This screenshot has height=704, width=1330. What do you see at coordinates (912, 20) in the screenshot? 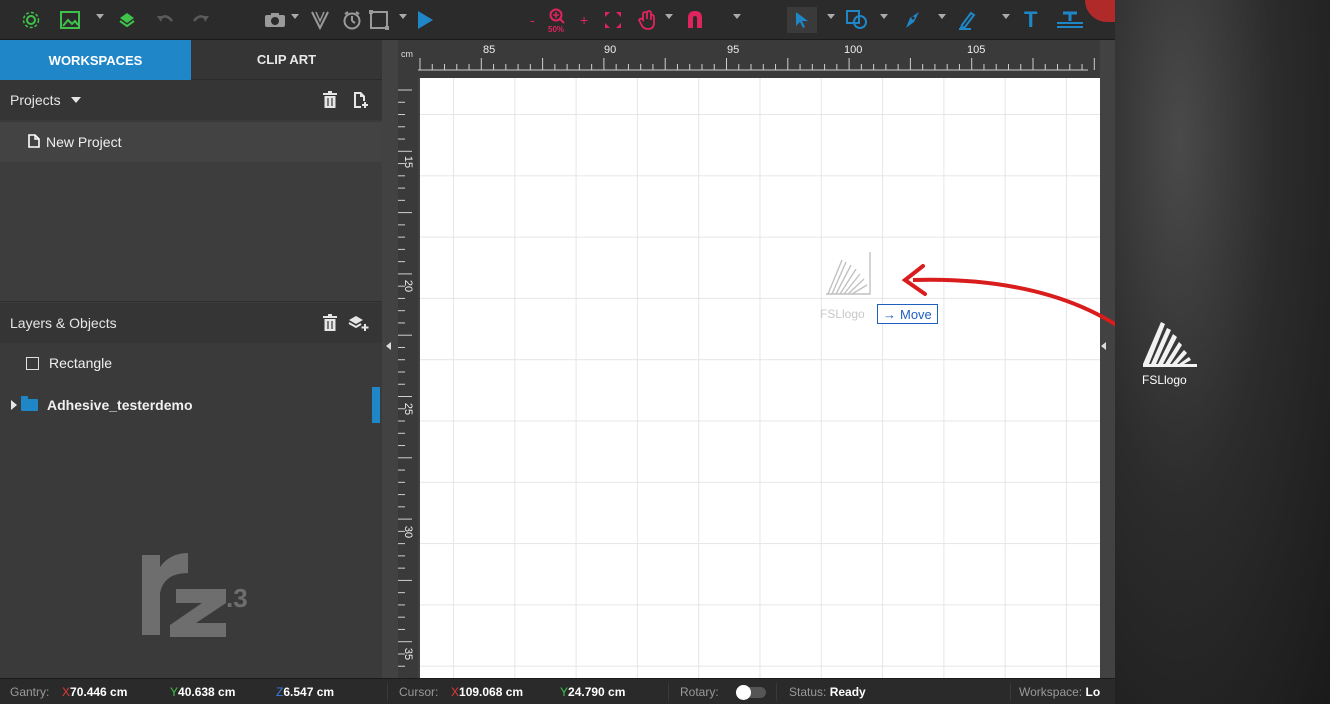
I see `pen-tool-icon` at bounding box center [912, 20].